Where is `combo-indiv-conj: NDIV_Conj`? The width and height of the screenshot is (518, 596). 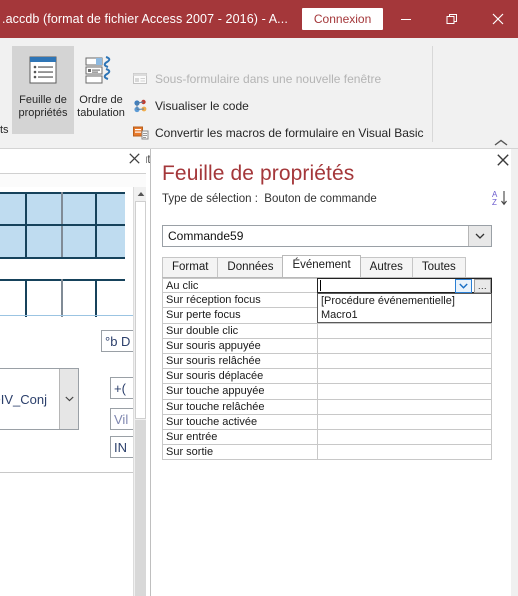
combo-indiv-conj: NDIV_Conj is located at coordinates (39, 399).